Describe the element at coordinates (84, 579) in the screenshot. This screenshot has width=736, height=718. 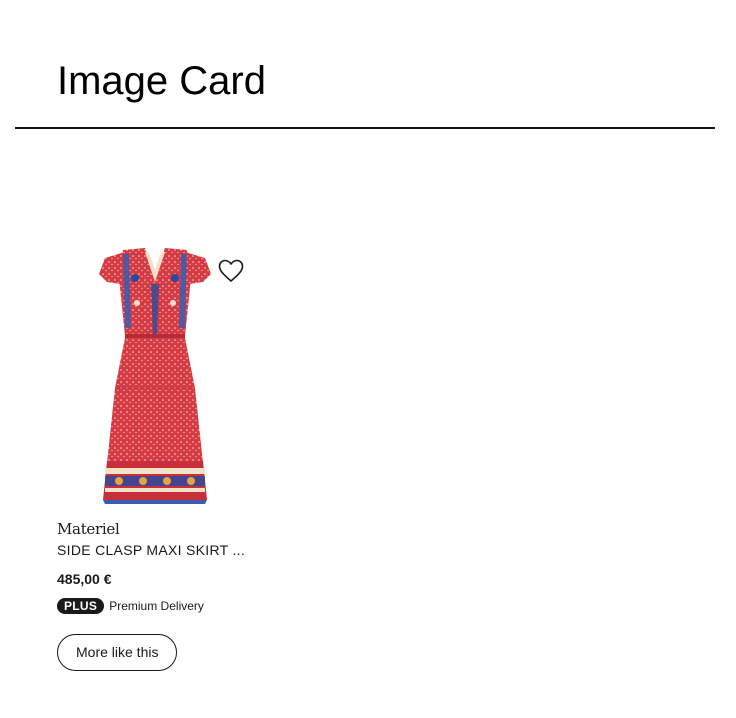
I see `product-price: 485,00 €` at that location.